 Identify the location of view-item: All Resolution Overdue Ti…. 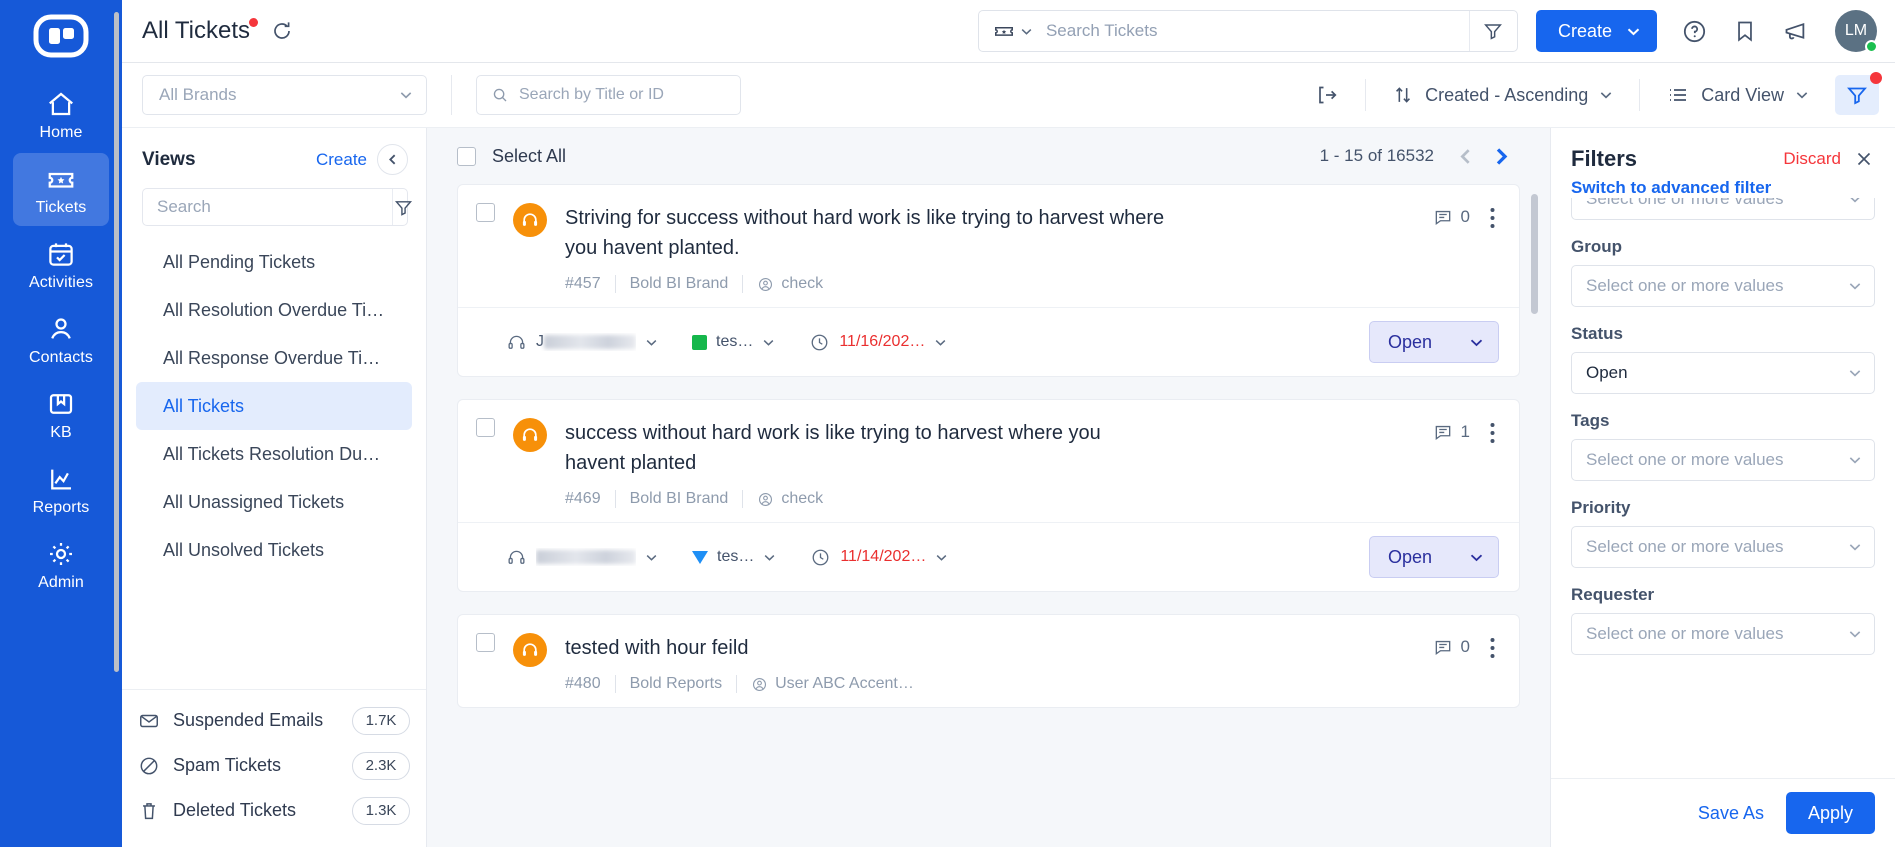
(274, 310).